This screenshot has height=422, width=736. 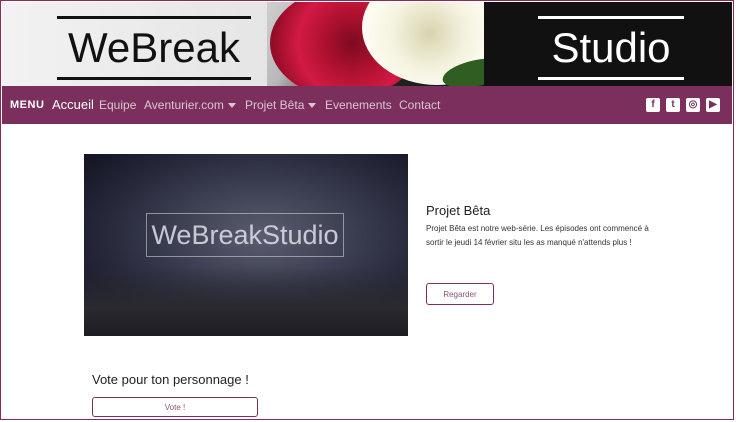 I want to click on vote-heading: Vote pour ton personnage !, so click(x=170, y=379).